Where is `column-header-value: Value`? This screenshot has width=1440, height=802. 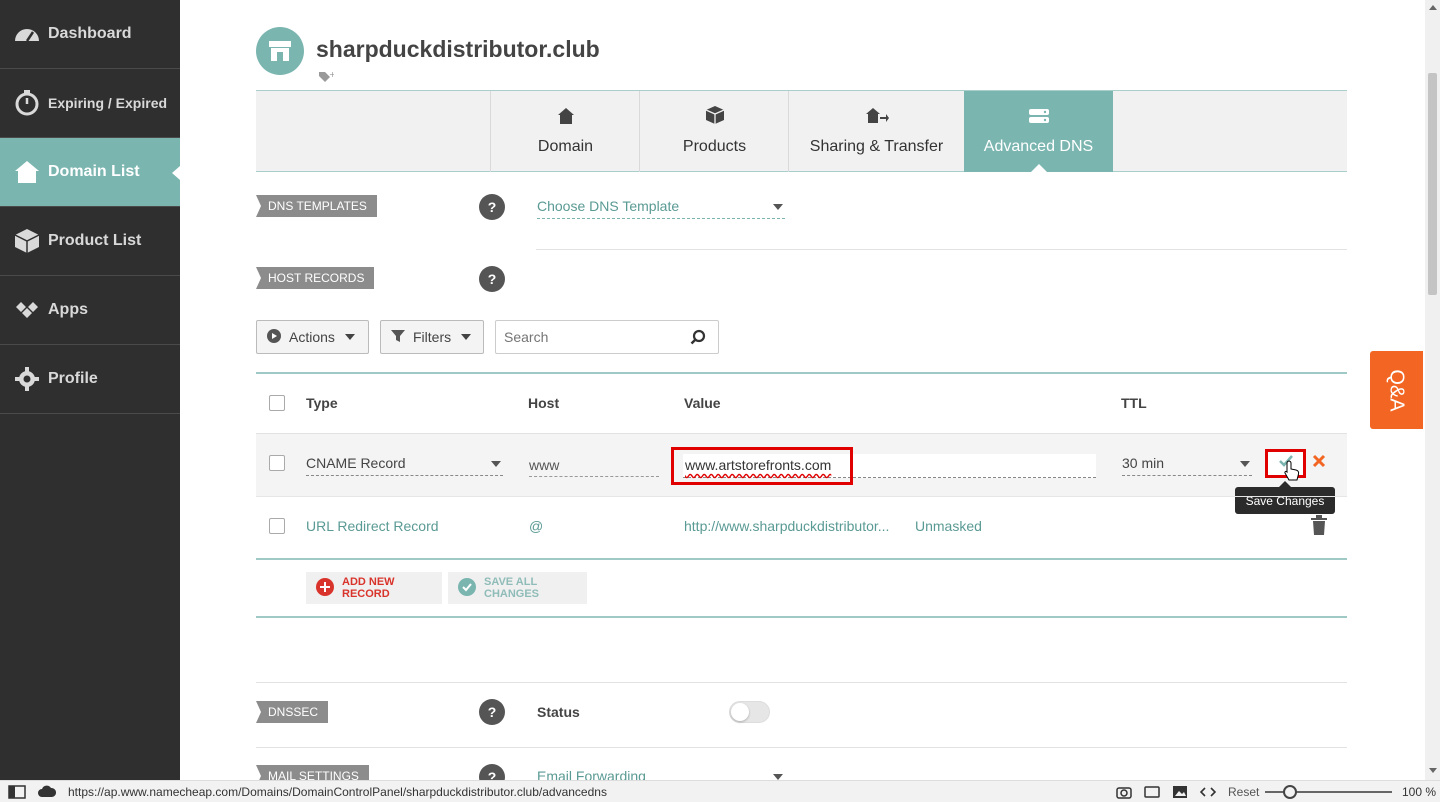 column-header-value: Value is located at coordinates (702, 403).